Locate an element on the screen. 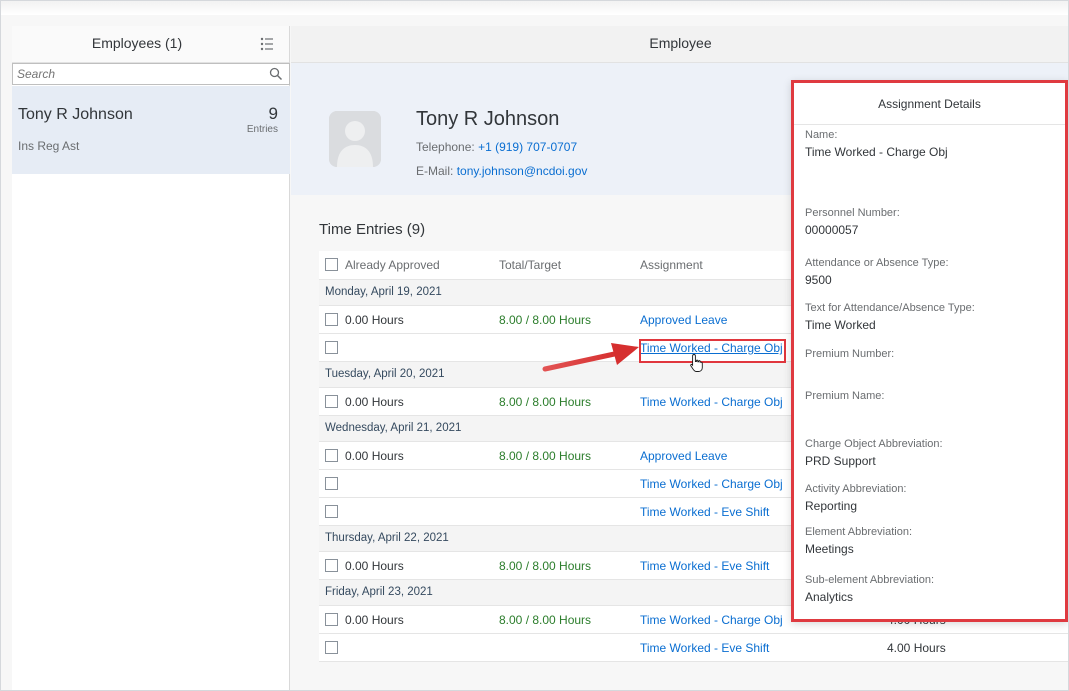 Image resolution: width=1069 pixels, height=691 pixels. highlight-box-annotation is located at coordinates (712, 351).